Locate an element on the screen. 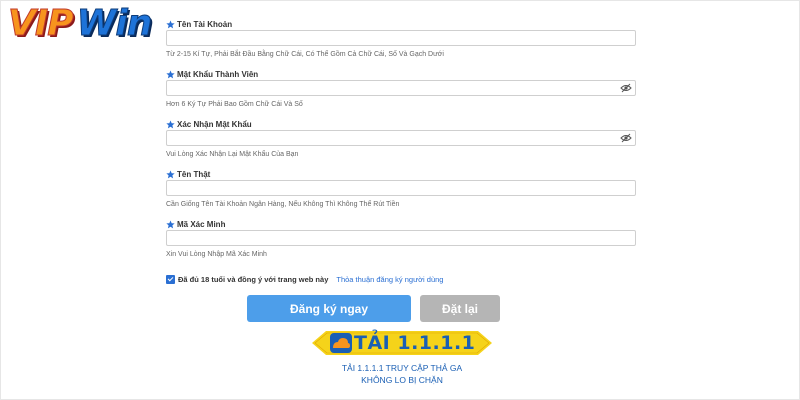  verification-code-input is located at coordinates (401, 238).